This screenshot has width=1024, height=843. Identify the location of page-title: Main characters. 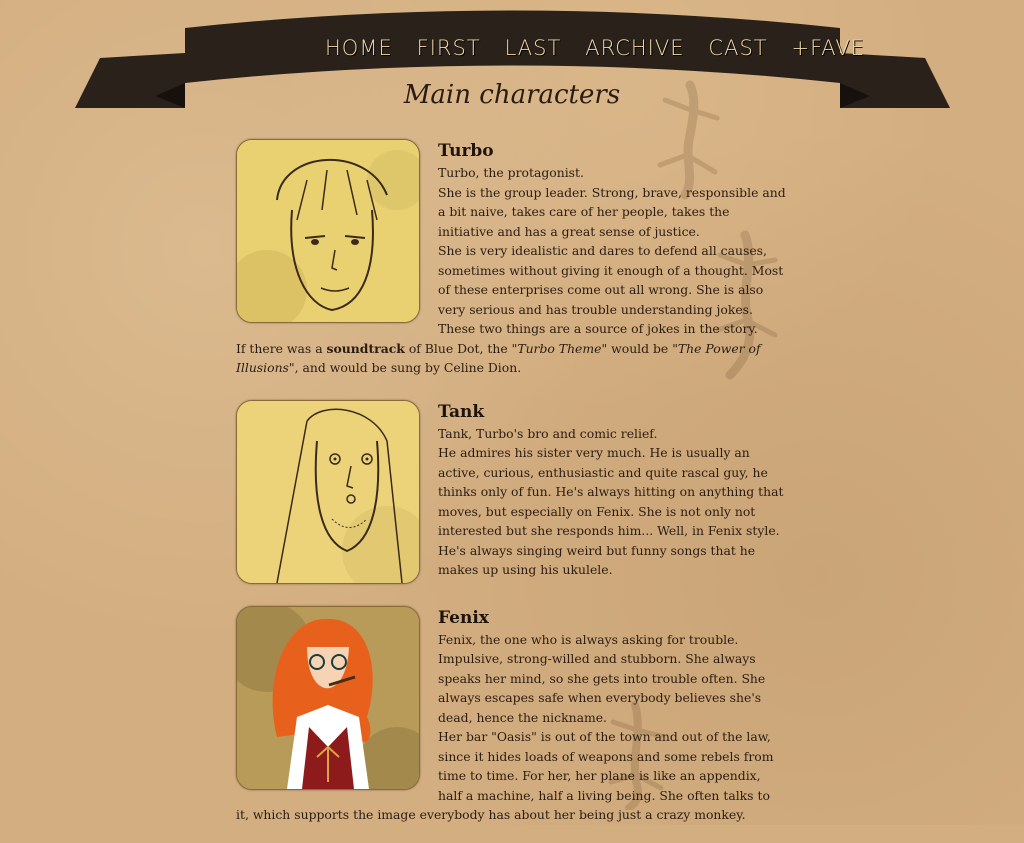
(512, 95).